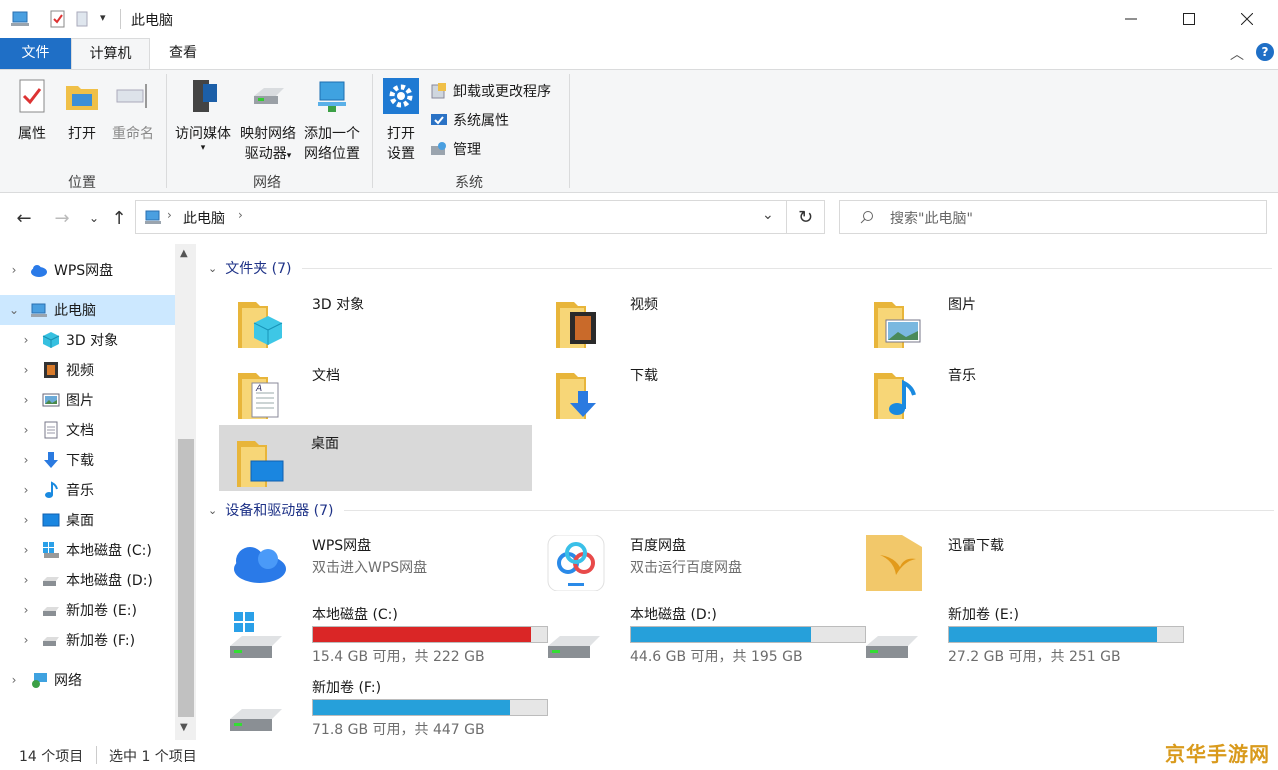 This screenshot has height=770, width=1278. I want to click on refresh-button: ↻, so click(806, 217).